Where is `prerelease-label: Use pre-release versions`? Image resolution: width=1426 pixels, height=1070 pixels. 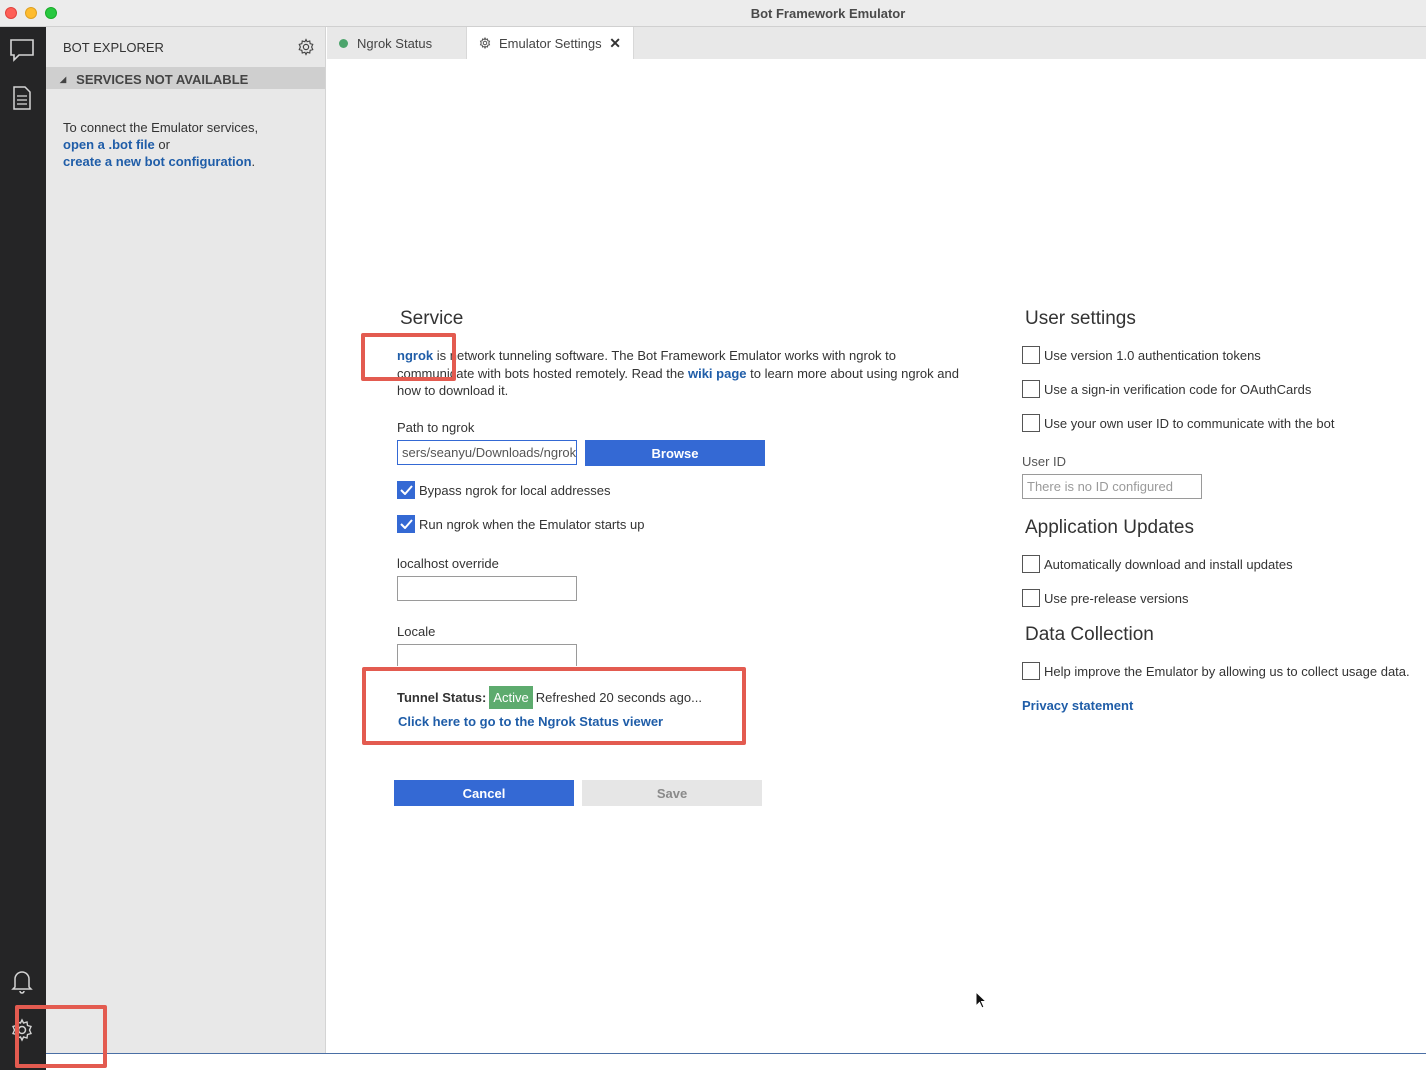 prerelease-label: Use pre-release versions is located at coordinates (1116, 598).